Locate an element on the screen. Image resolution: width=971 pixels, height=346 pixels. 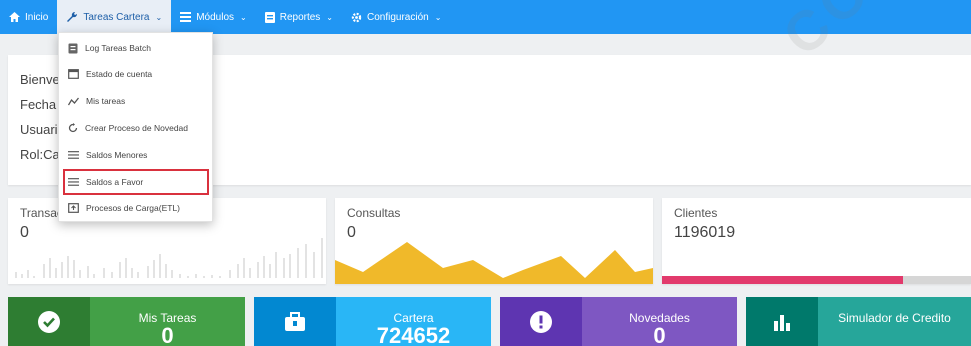
briefcase-icon is located at coordinates (295, 321).